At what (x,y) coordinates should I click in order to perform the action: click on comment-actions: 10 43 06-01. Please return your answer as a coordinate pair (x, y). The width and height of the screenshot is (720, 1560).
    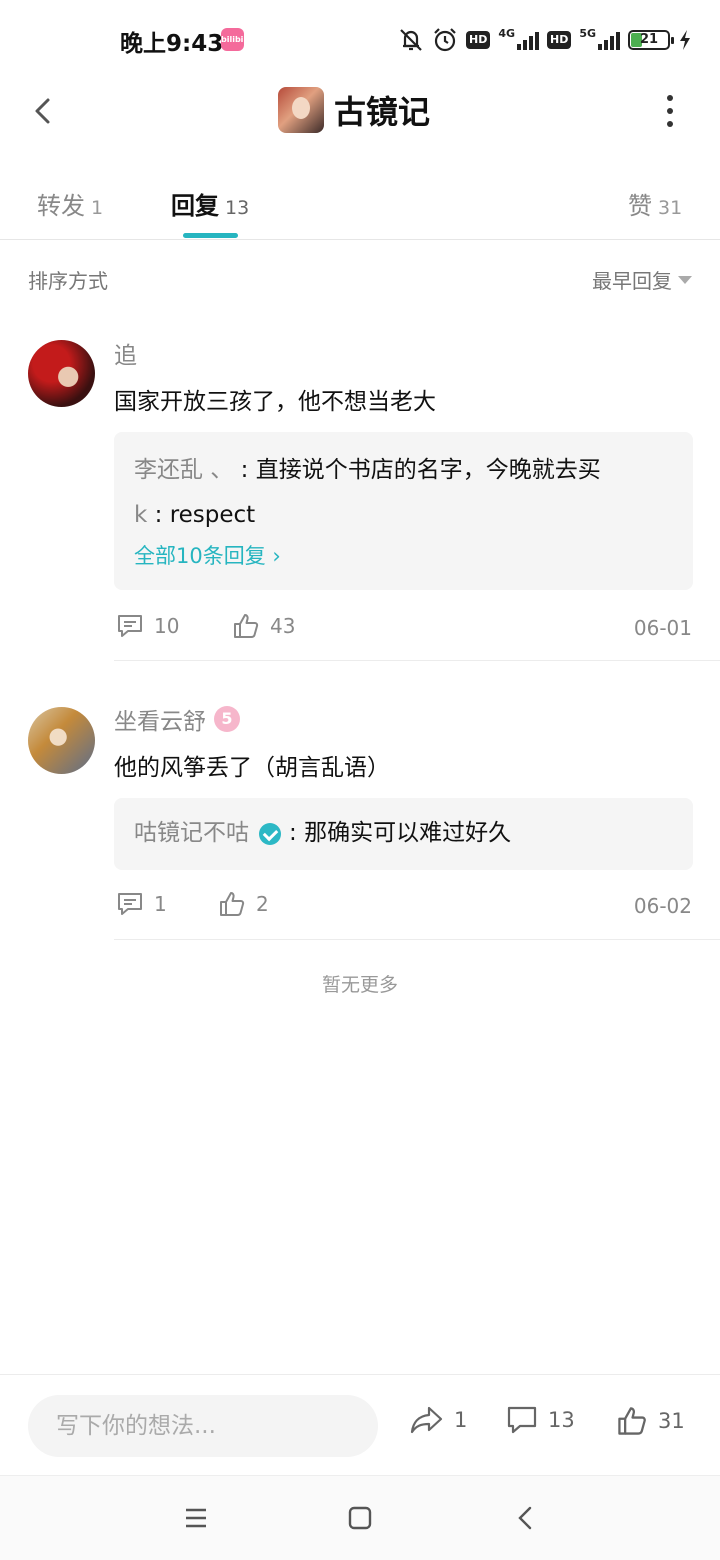
    Looking at the image, I should click on (403, 629).